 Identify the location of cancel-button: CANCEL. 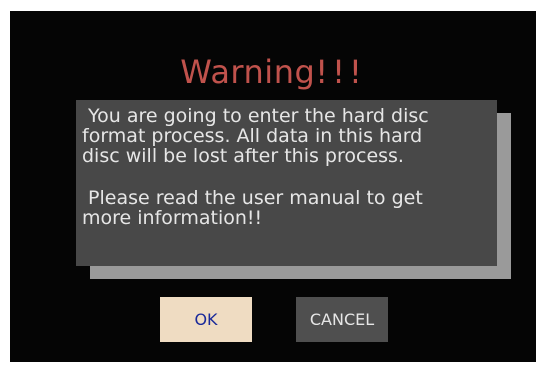
(342, 319).